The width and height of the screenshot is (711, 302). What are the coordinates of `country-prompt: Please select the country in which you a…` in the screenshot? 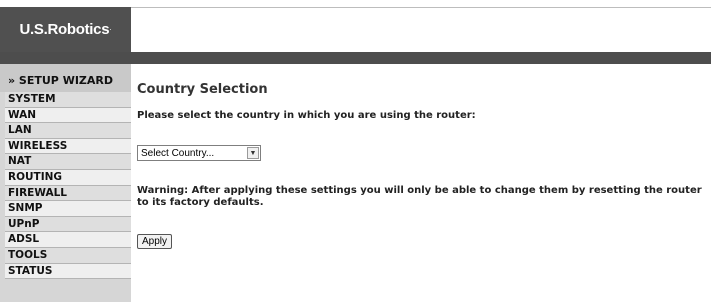 It's located at (306, 115).